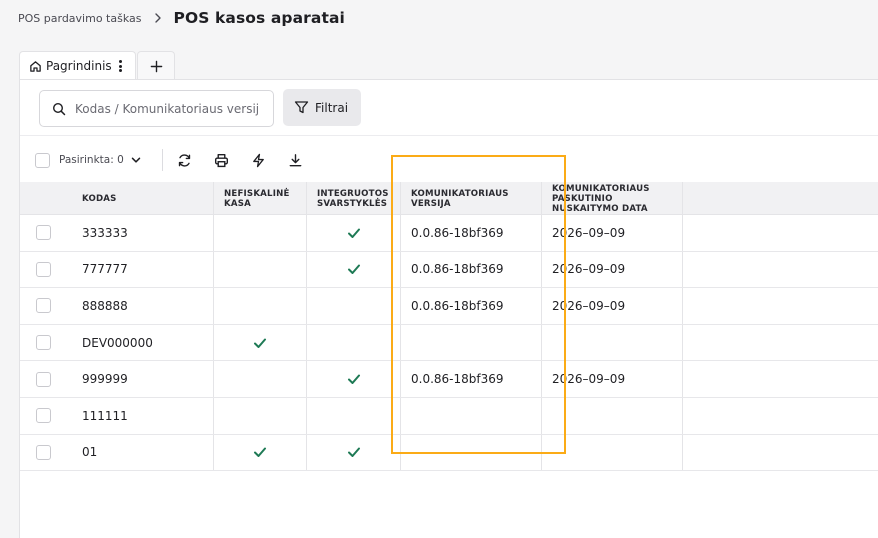 The width and height of the screenshot is (878, 538). I want to click on plus-icon, so click(156, 66).